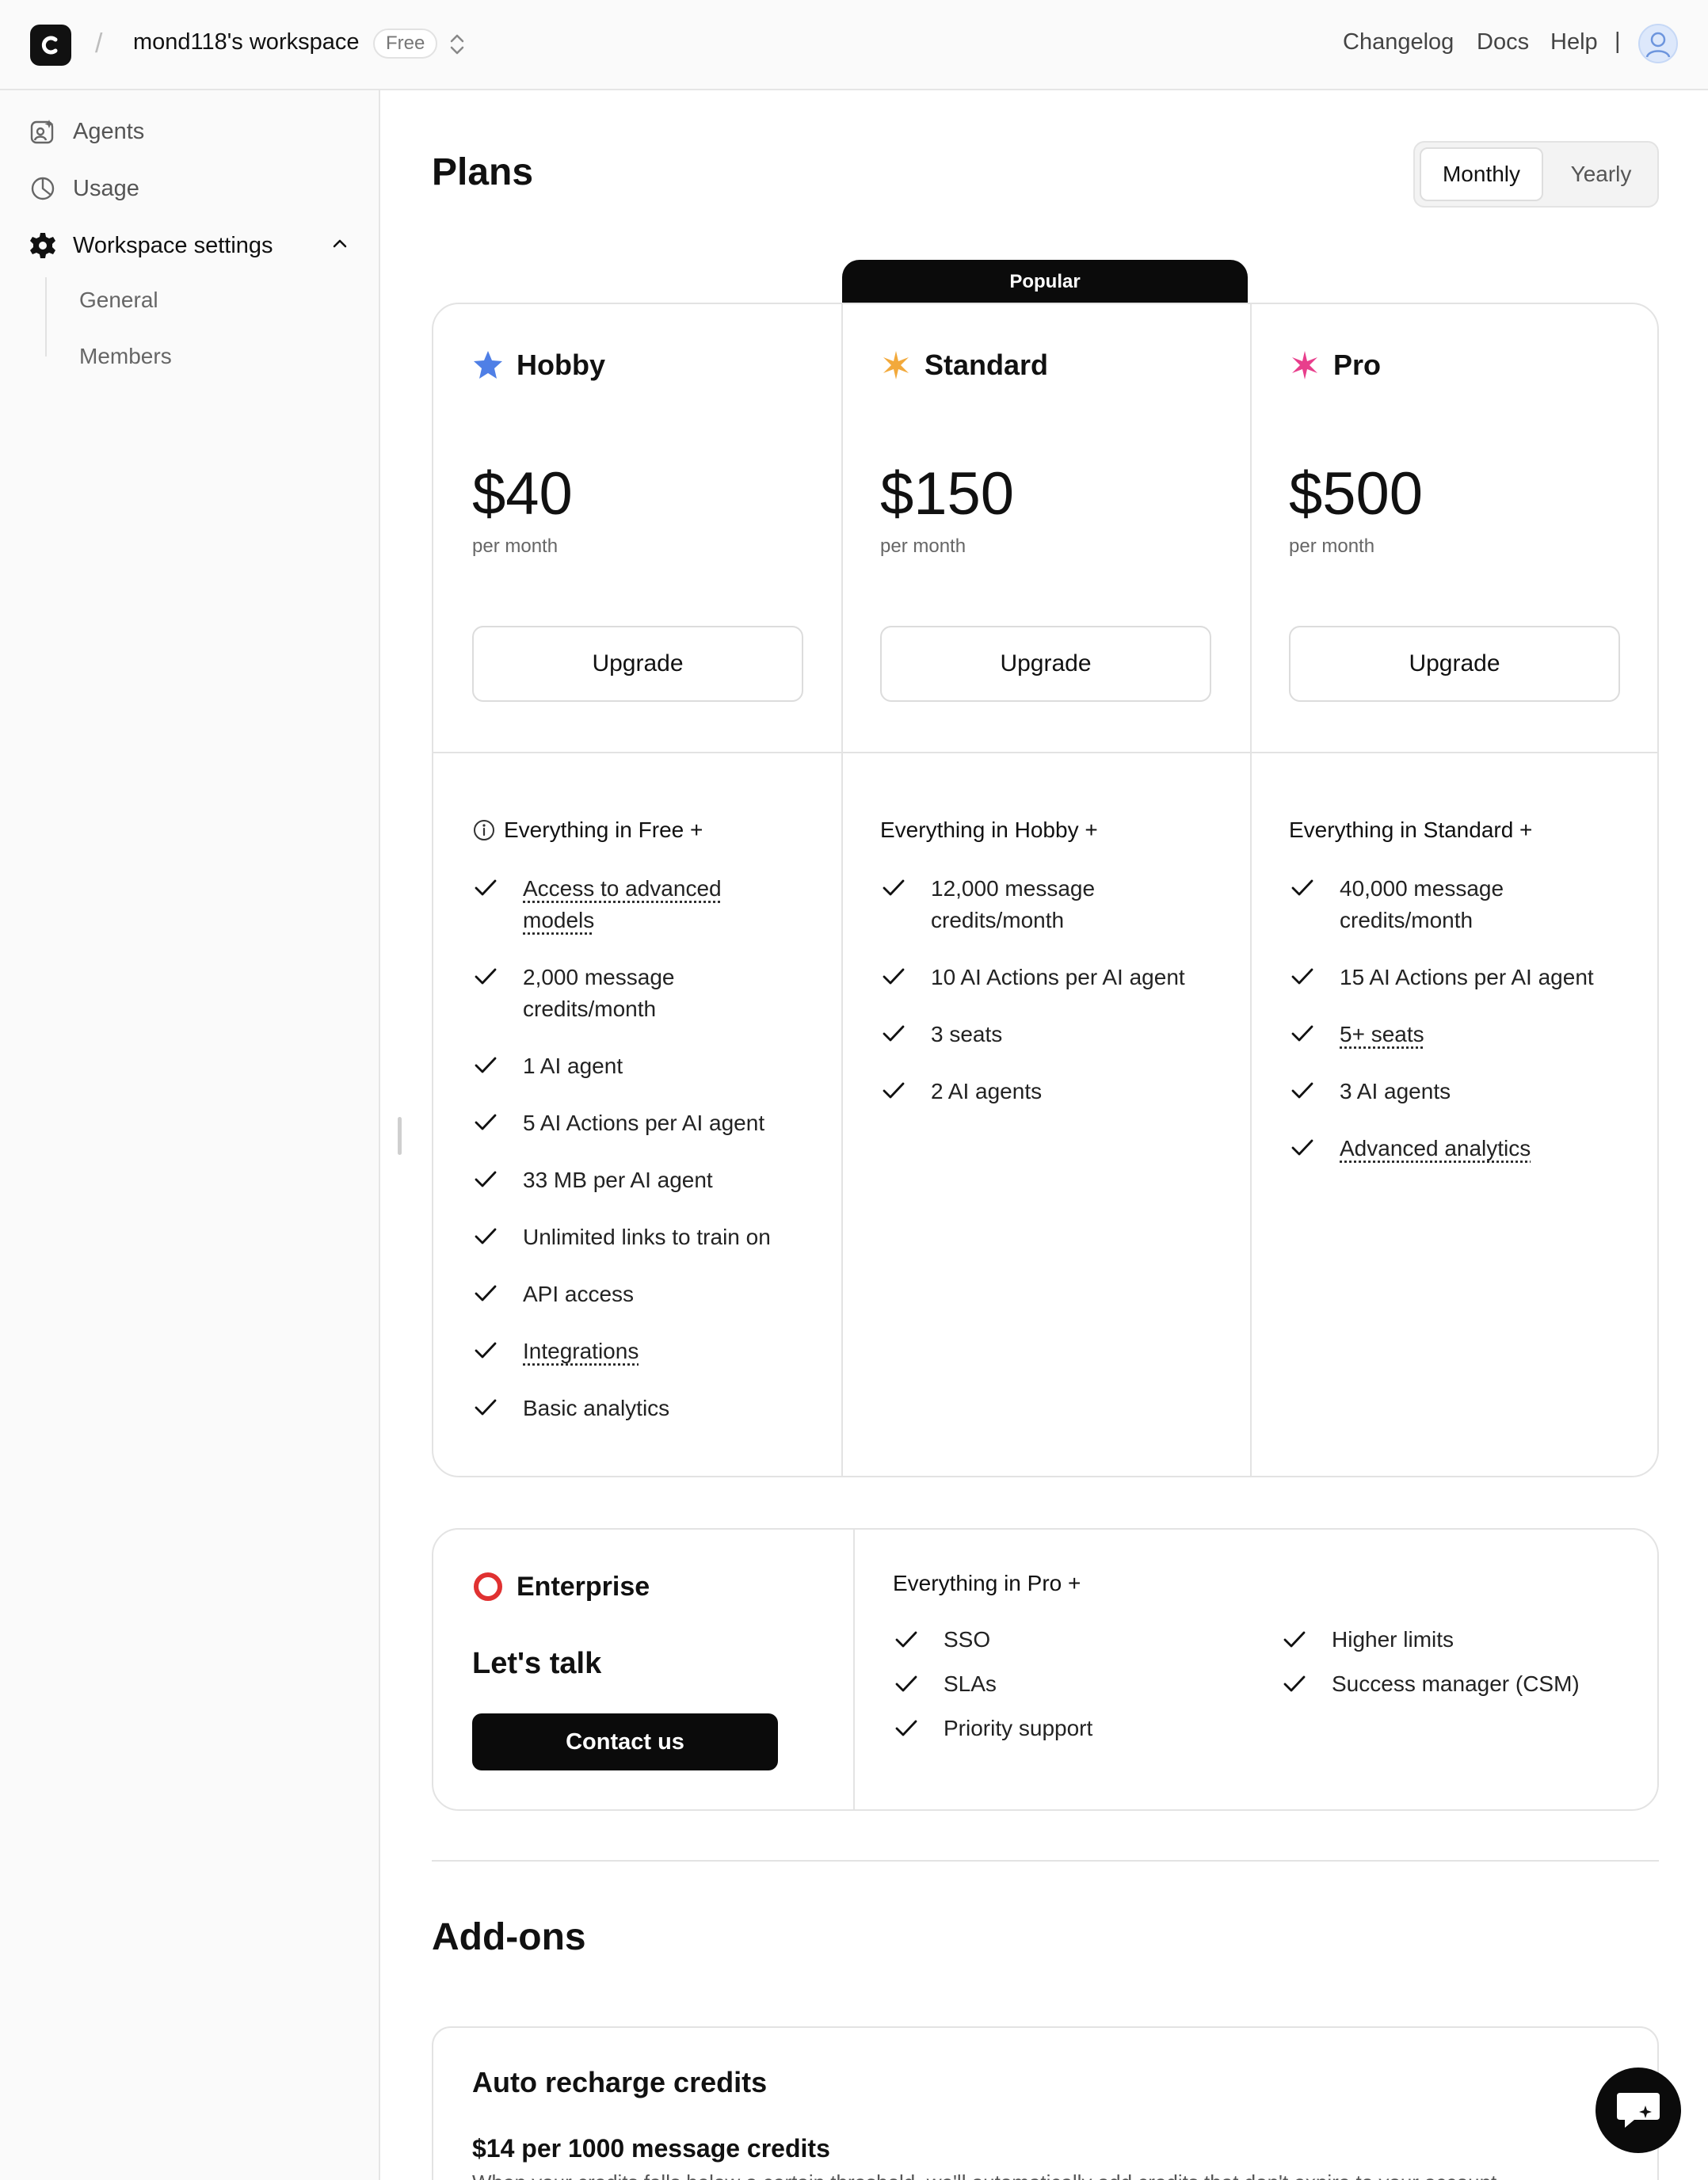  Describe the element at coordinates (1358, 365) in the screenshot. I see `plan-name: Pro` at that location.